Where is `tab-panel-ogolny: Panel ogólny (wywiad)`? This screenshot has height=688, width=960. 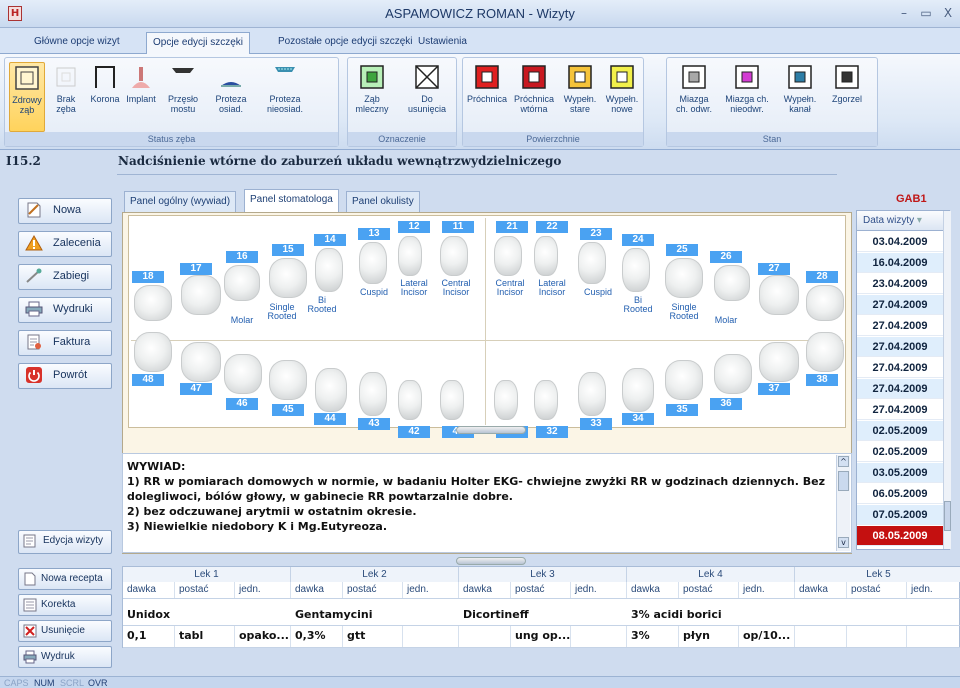 tab-panel-ogolny: Panel ogólny (wywiad) is located at coordinates (180, 201).